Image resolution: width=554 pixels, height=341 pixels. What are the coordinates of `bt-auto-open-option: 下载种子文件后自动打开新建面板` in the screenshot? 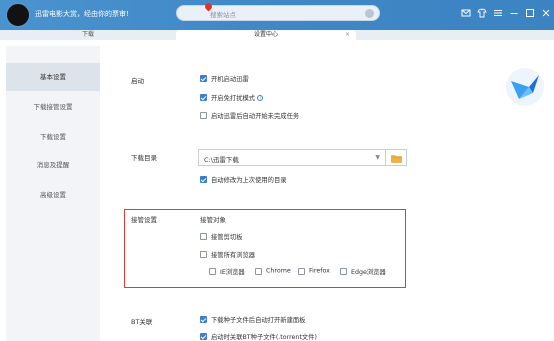 It's located at (252, 320).